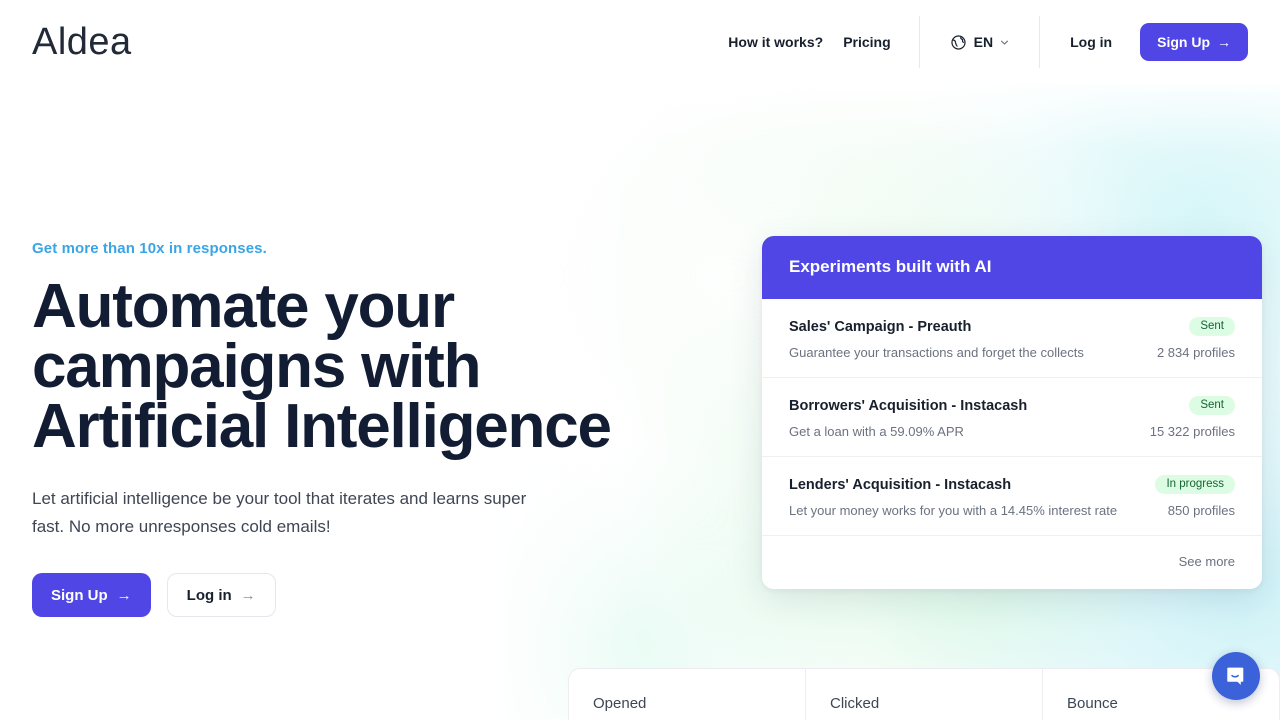 This screenshot has width=1280, height=720. What do you see at coordinates (1090, 42) in the screenshot?
I see `header-login-link: Log in` at bounding box center [1090, 42].